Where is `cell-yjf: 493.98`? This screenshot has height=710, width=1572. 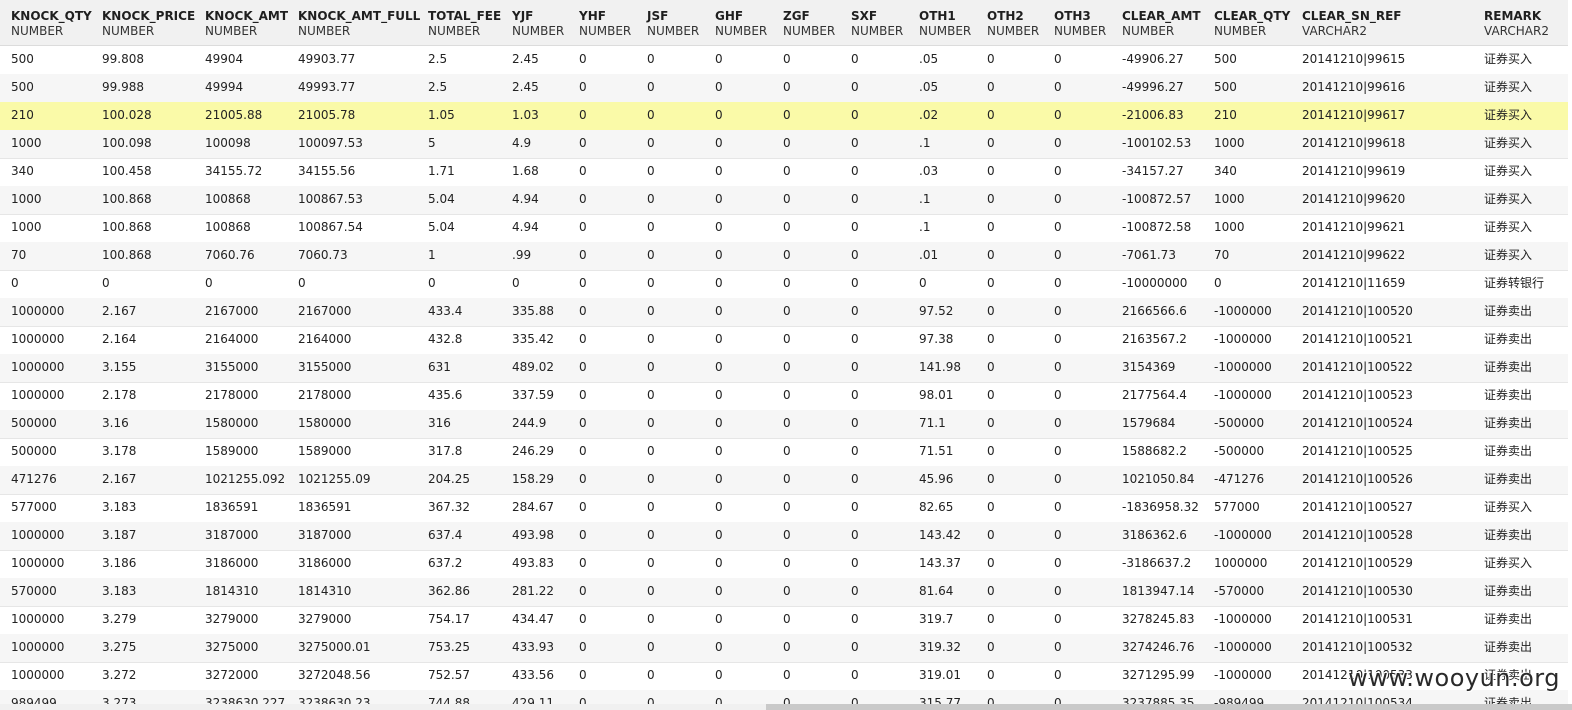
cell-yjf: 493.98 is located at coordinates (533, 535).